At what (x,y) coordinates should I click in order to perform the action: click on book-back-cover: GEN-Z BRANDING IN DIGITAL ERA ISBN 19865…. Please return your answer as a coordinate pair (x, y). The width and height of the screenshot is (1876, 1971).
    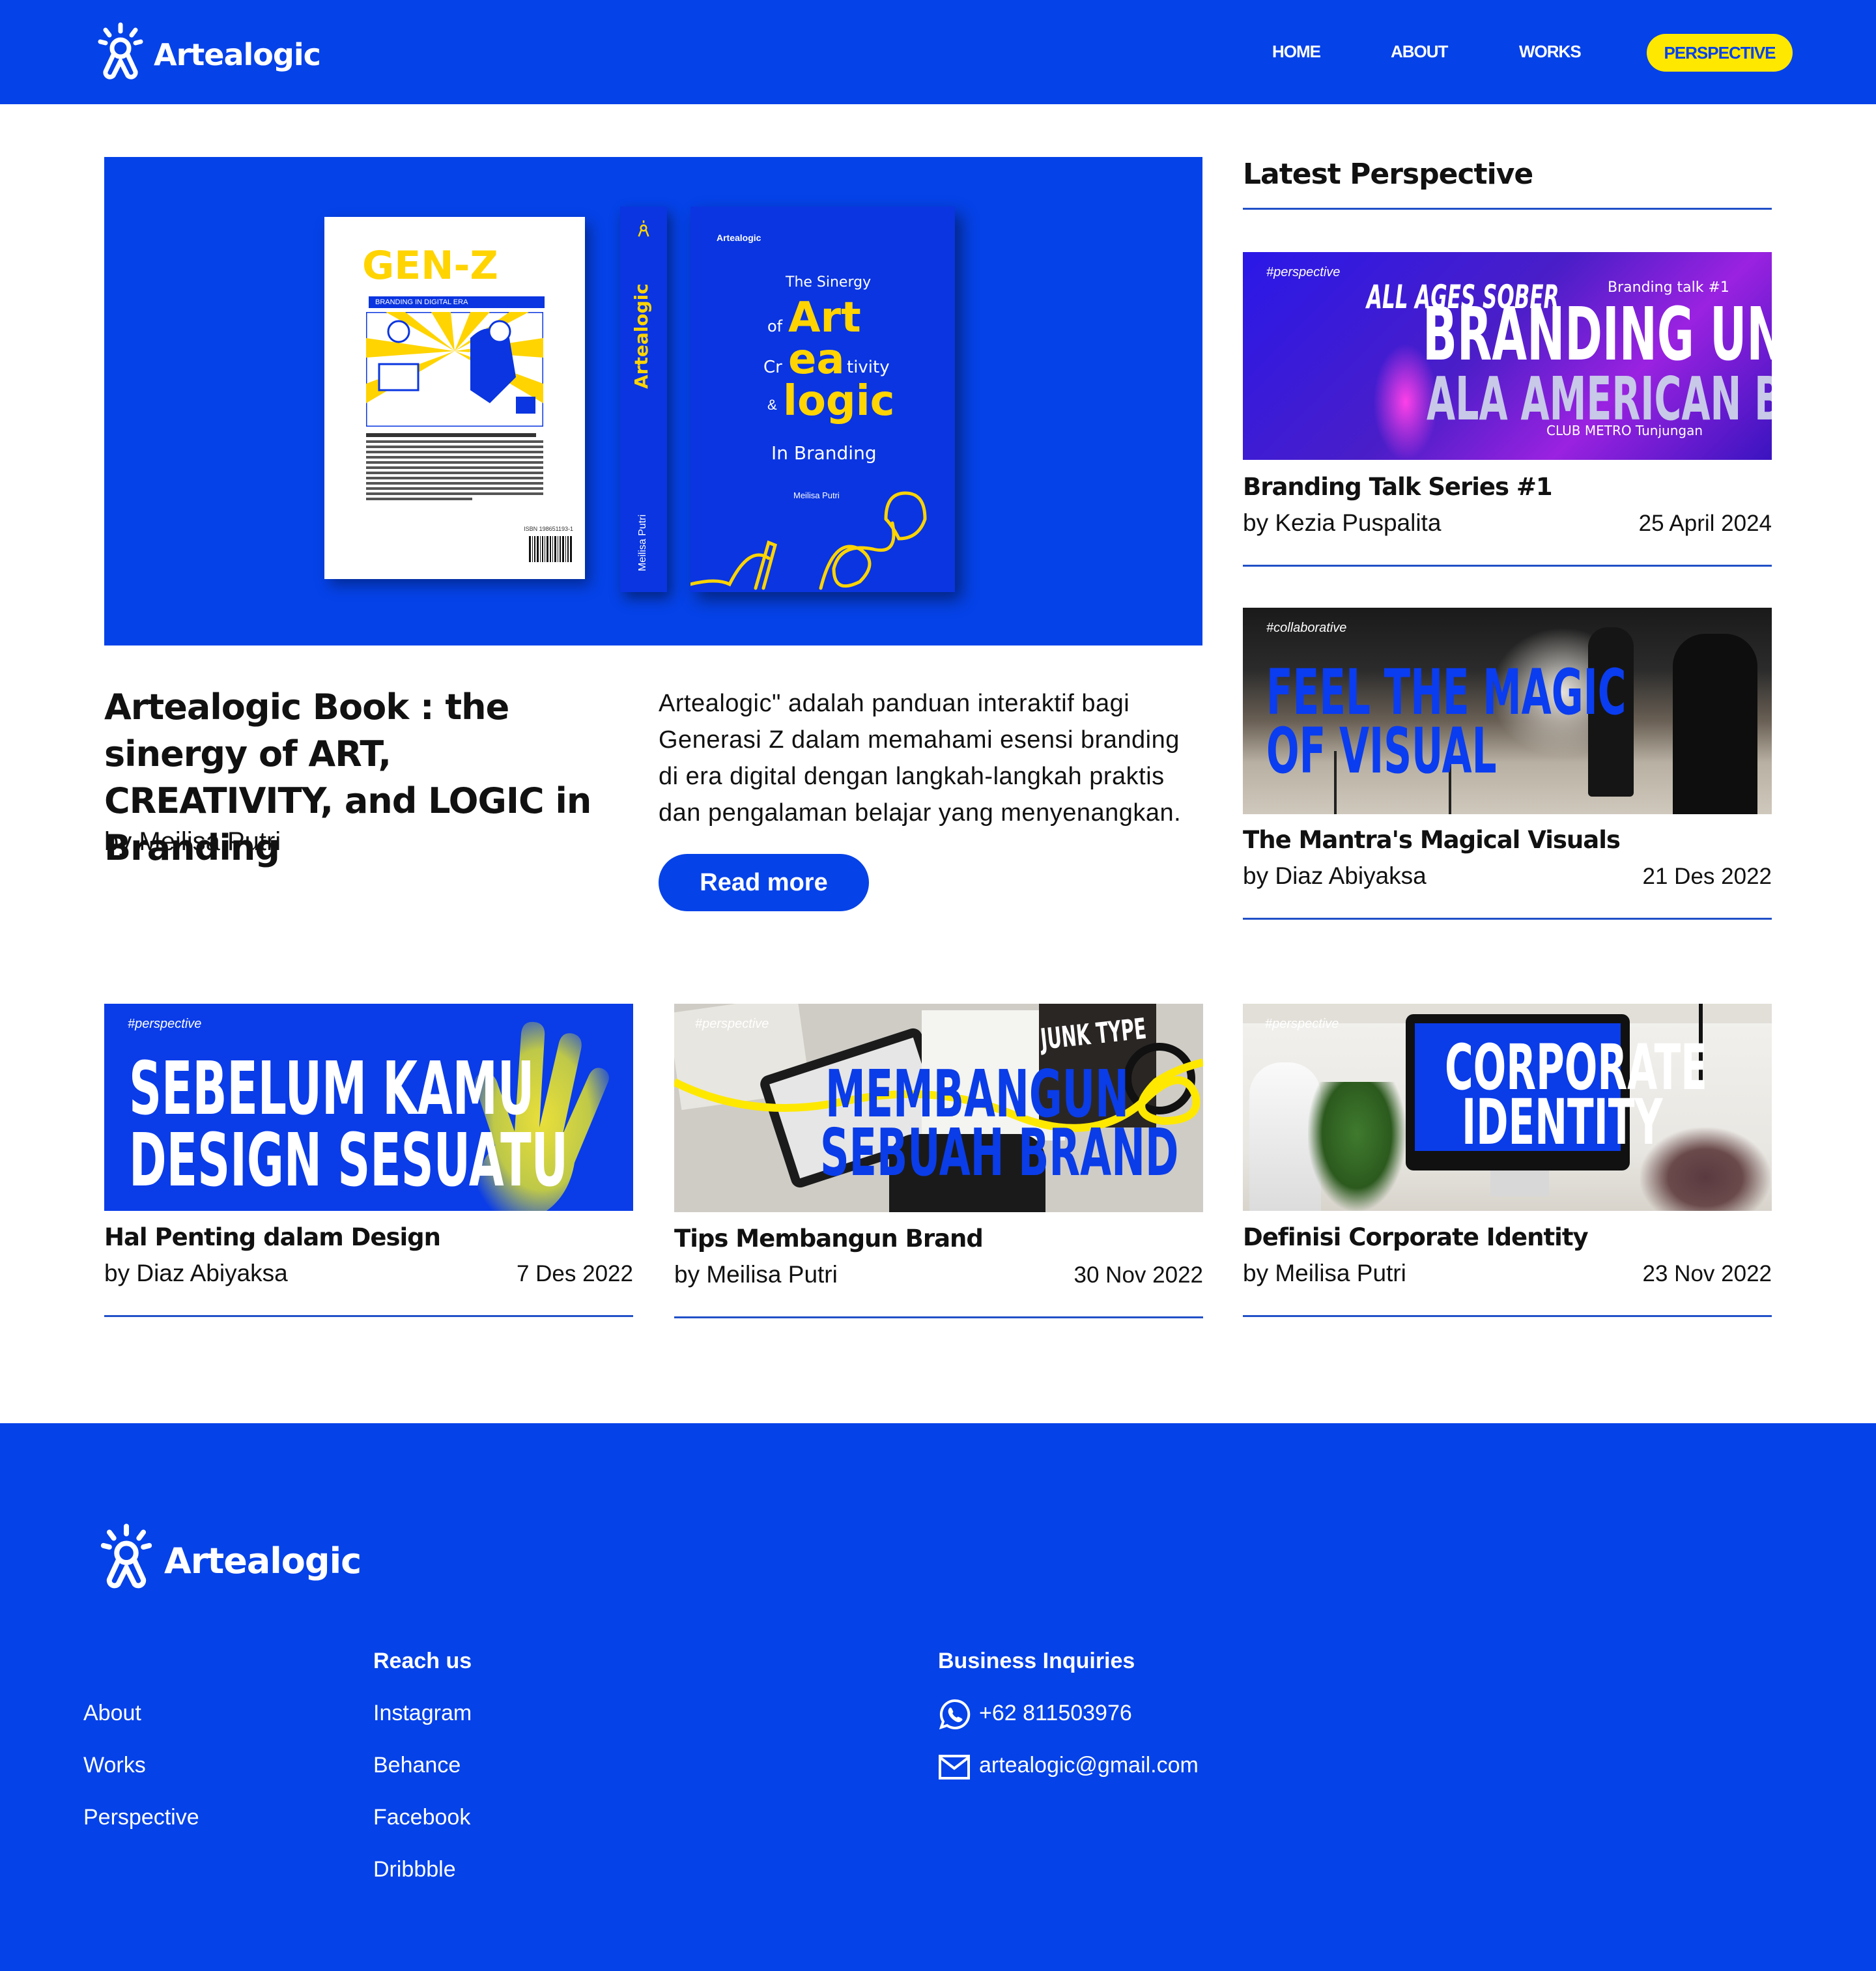
    Looking at the image, I should click on (454, 398).